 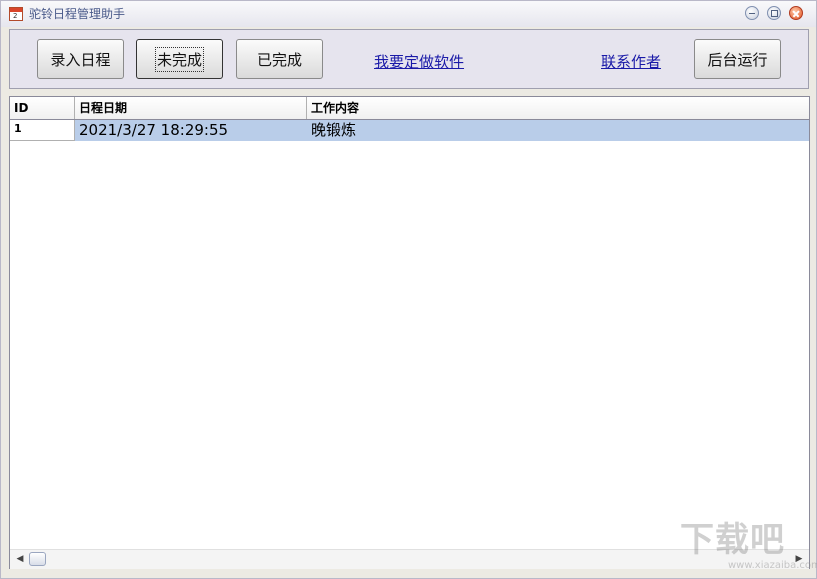 I want to click on row-id-cell: 1, so click(x=42, y=130).